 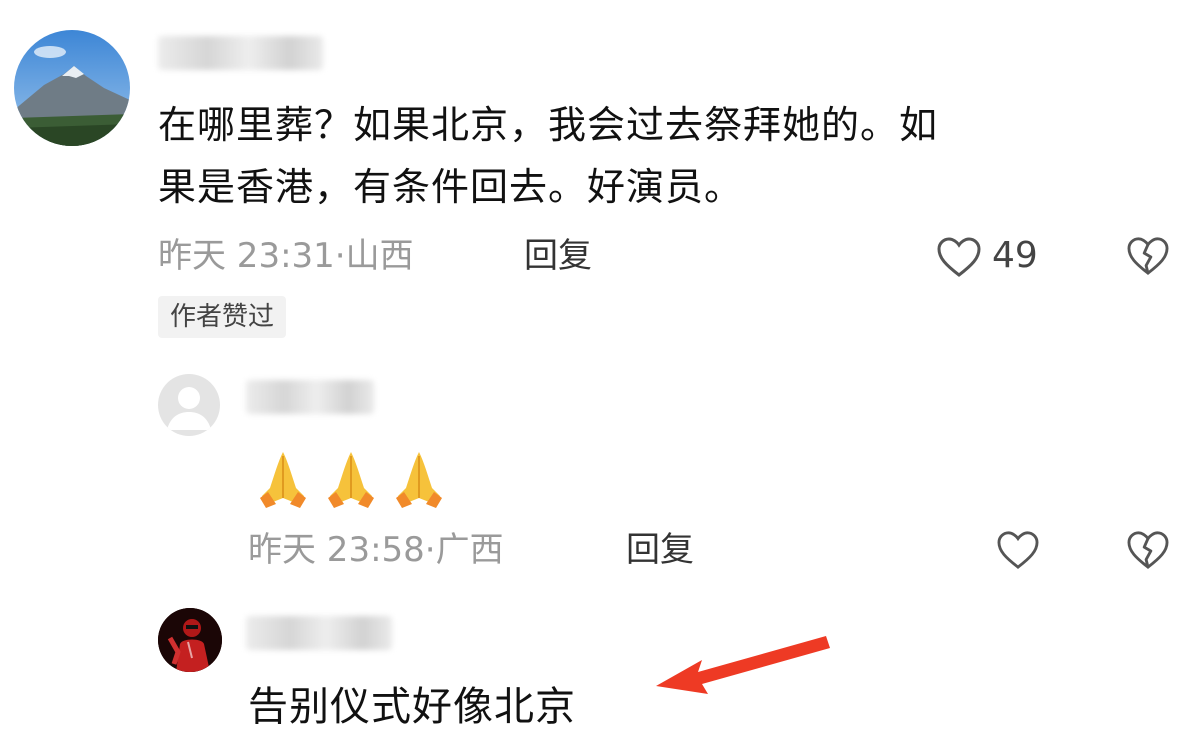 I want to click on folded-hands-emoji-row, so click(x=351, y=480).